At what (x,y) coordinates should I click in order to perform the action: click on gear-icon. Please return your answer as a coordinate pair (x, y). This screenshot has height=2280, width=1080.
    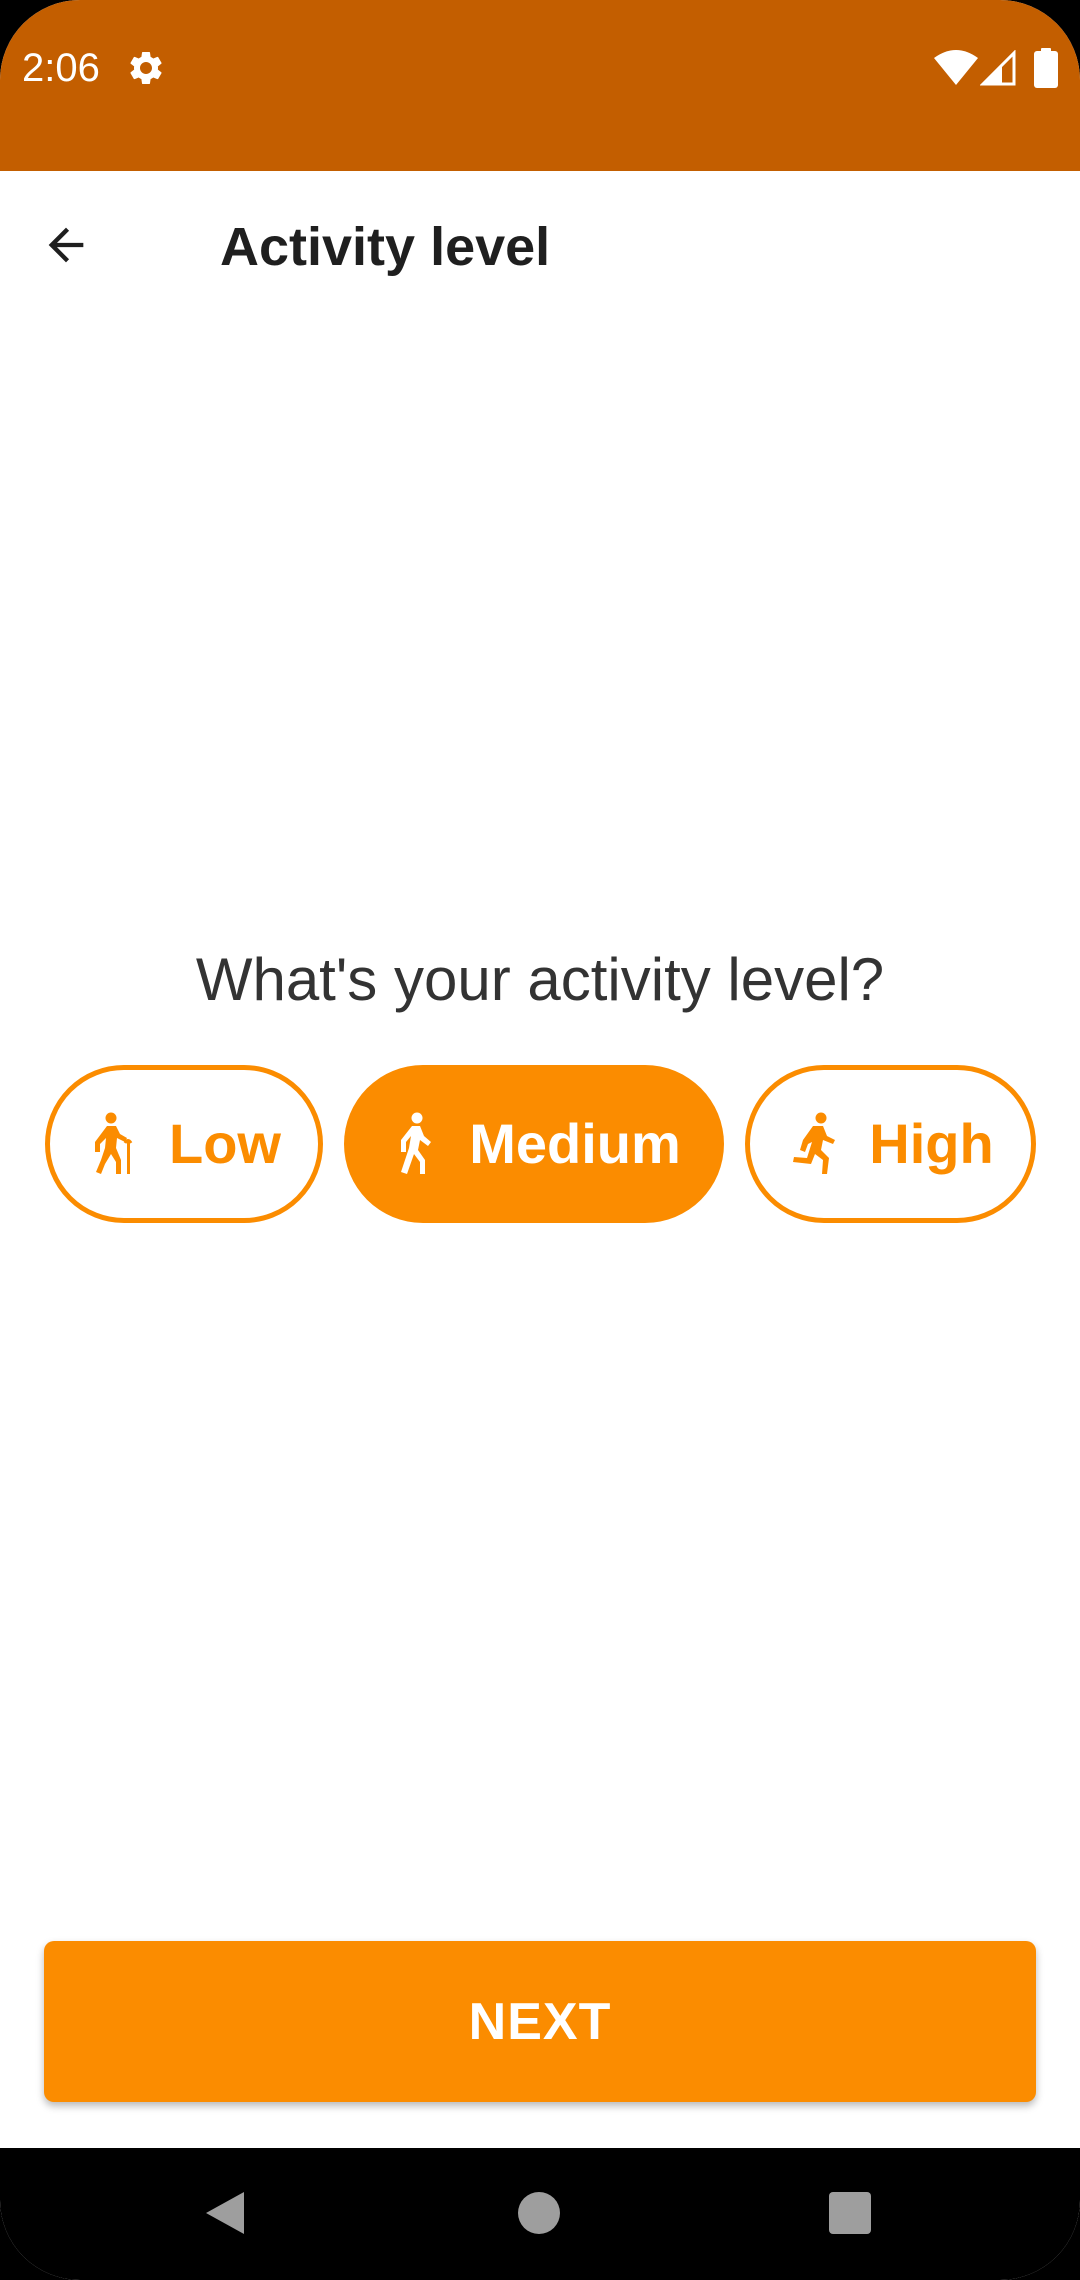
    Looking at the image, I should click on (146, 67).